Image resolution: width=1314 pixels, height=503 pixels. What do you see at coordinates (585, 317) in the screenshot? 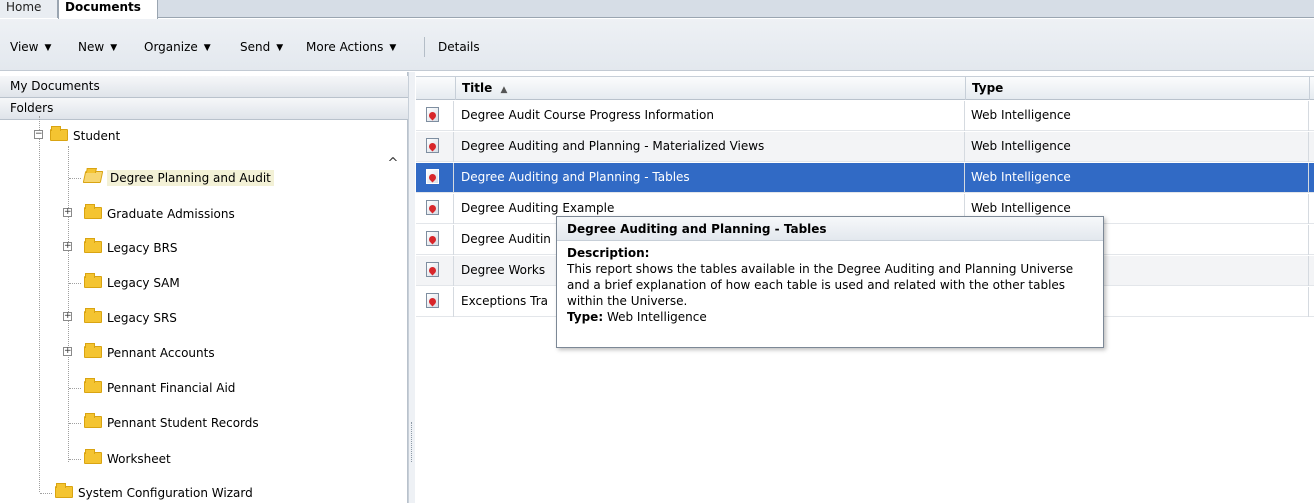
I see `tooltip-type-label: Type:` at bounding box center [585, 317].